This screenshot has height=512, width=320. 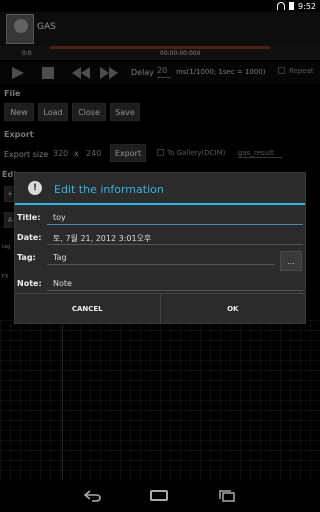 I want to click on ok-button: OK, so click(x=232, y=308).